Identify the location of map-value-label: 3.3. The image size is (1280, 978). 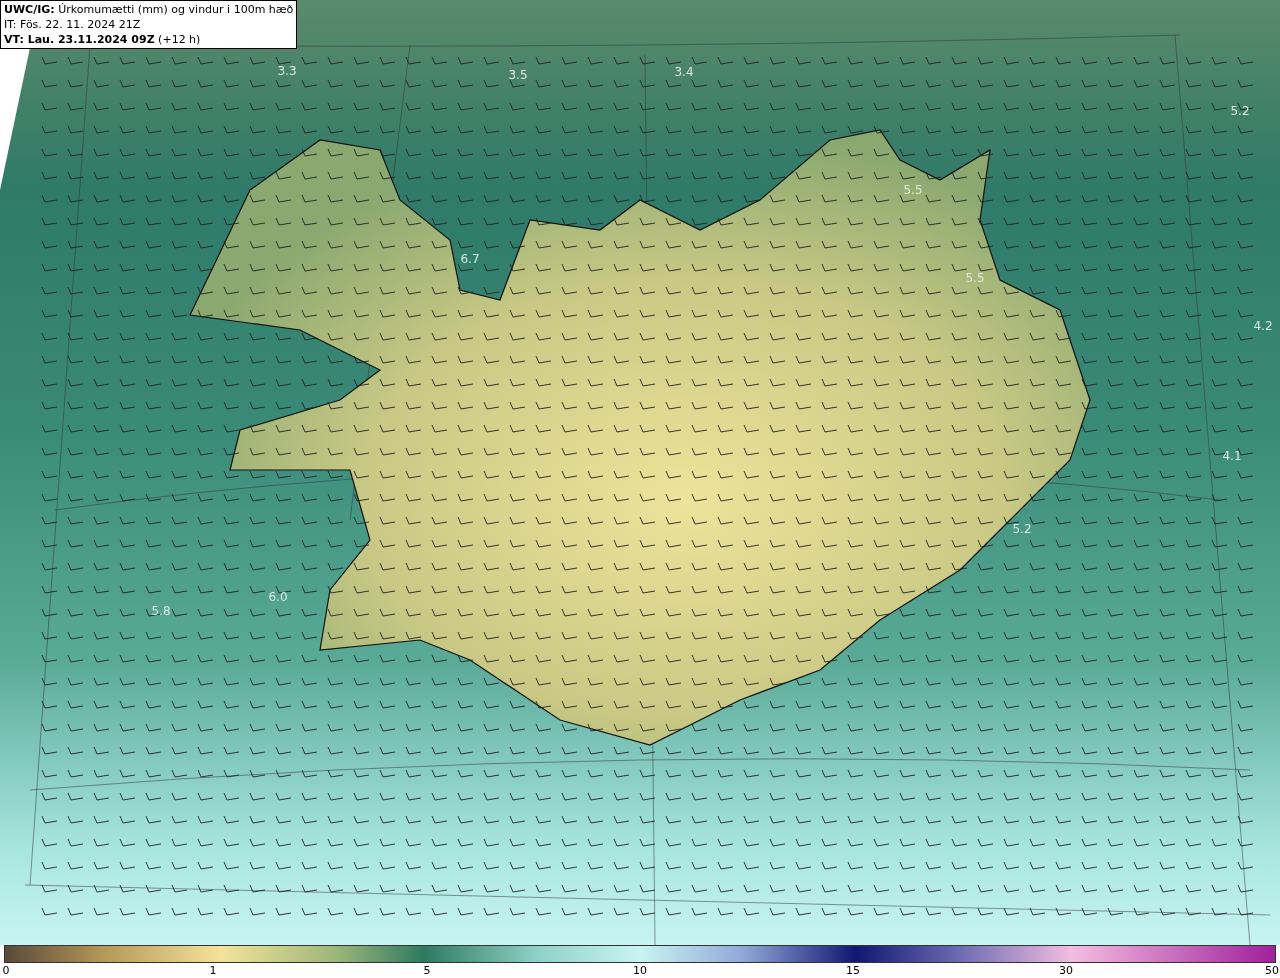
(287, 71).